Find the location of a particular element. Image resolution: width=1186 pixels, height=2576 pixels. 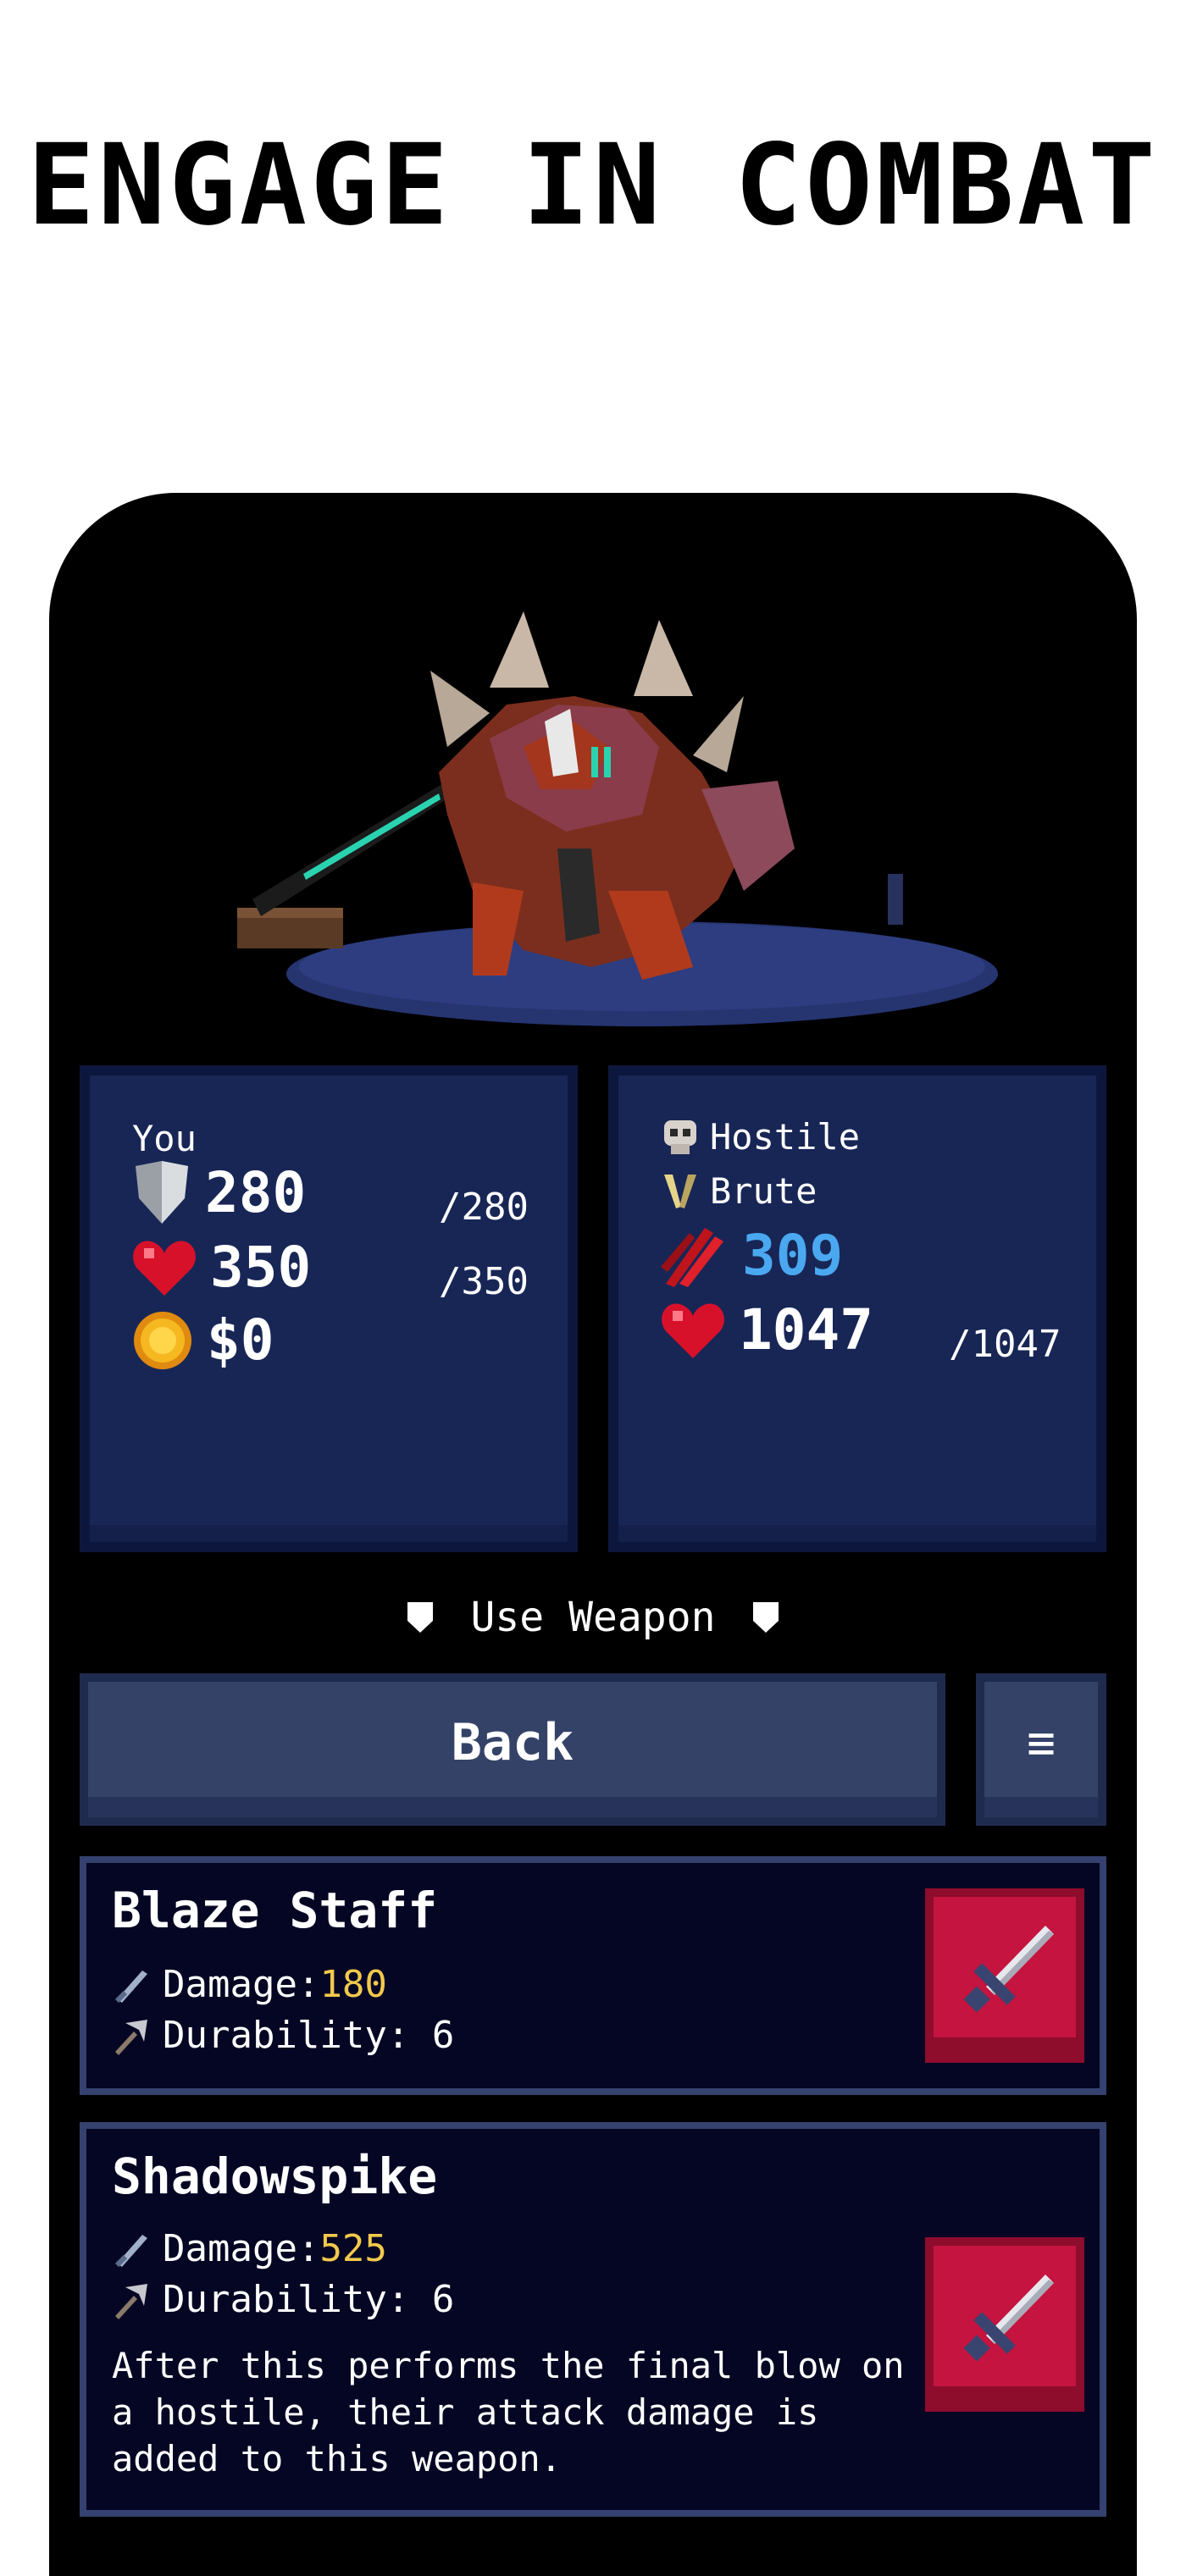

back-button: Back is located at coordinates (512, 1749).